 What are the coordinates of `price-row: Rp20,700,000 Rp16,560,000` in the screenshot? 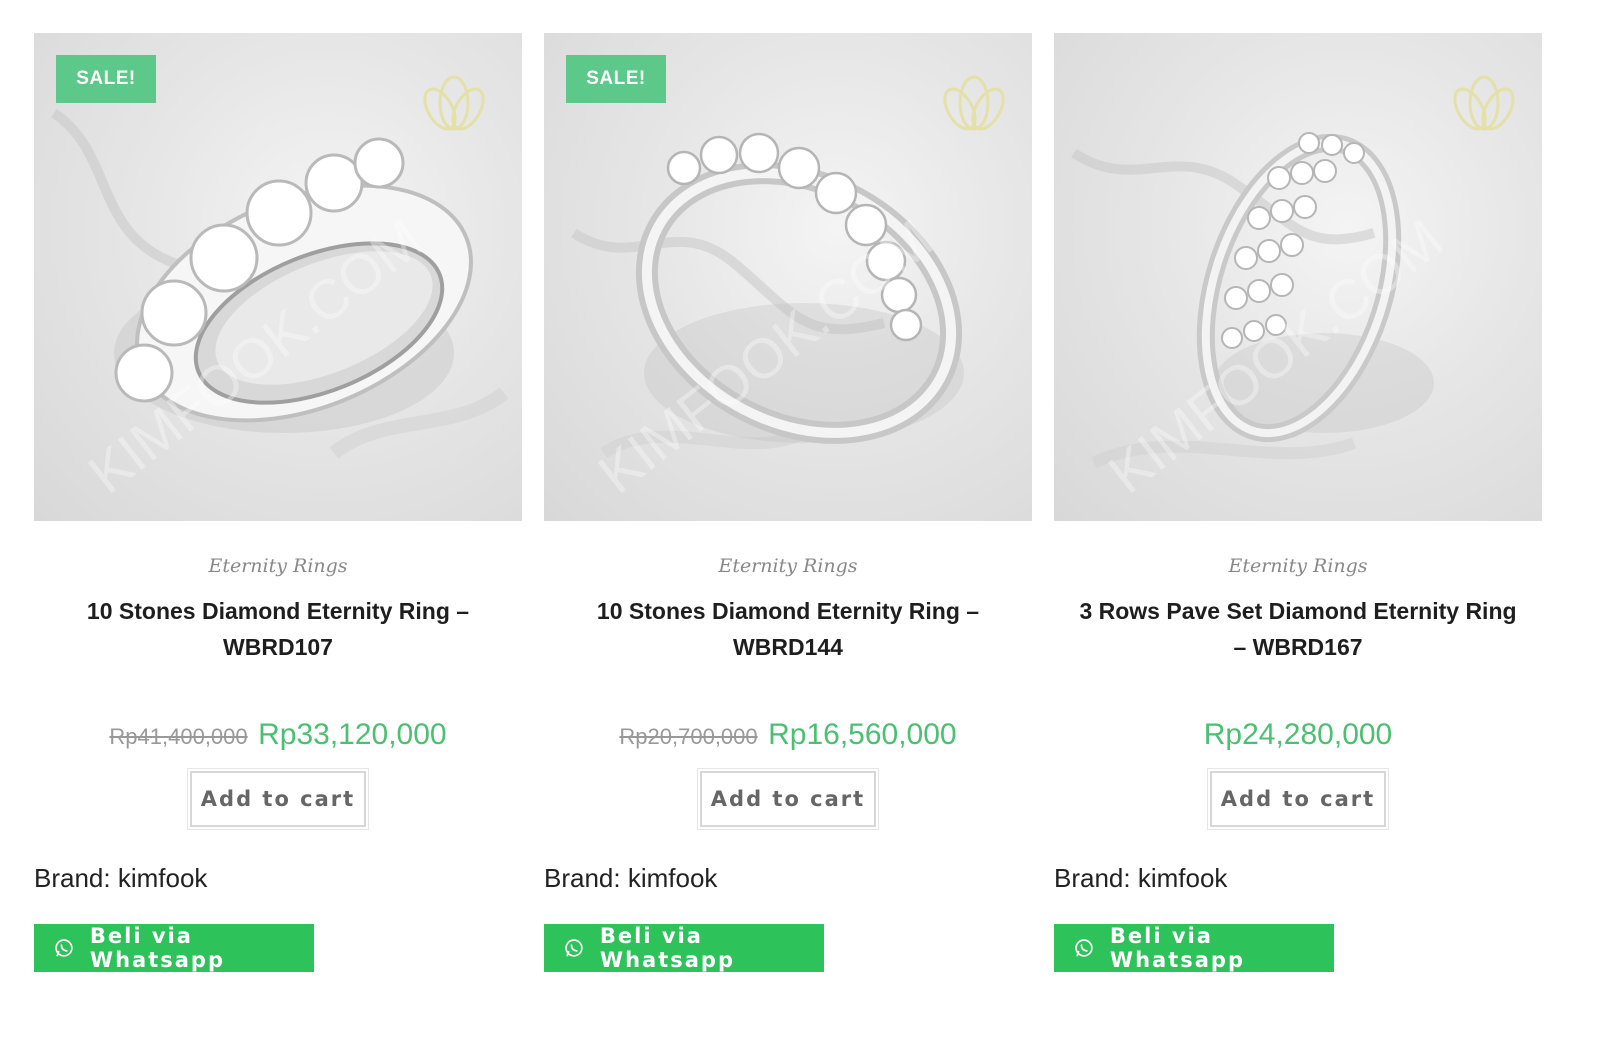 It's located at (788, 735).